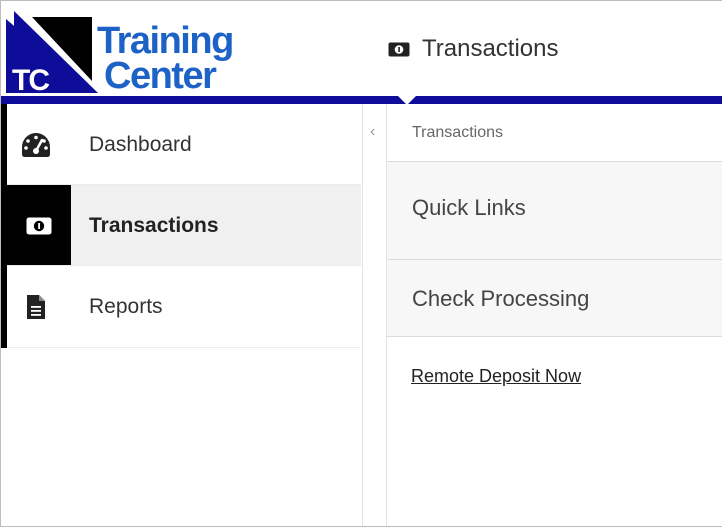  Describe the element at coordinates (140, 144) in the screenshot. I see `sidebar-item-label: Dashboard` at that location.